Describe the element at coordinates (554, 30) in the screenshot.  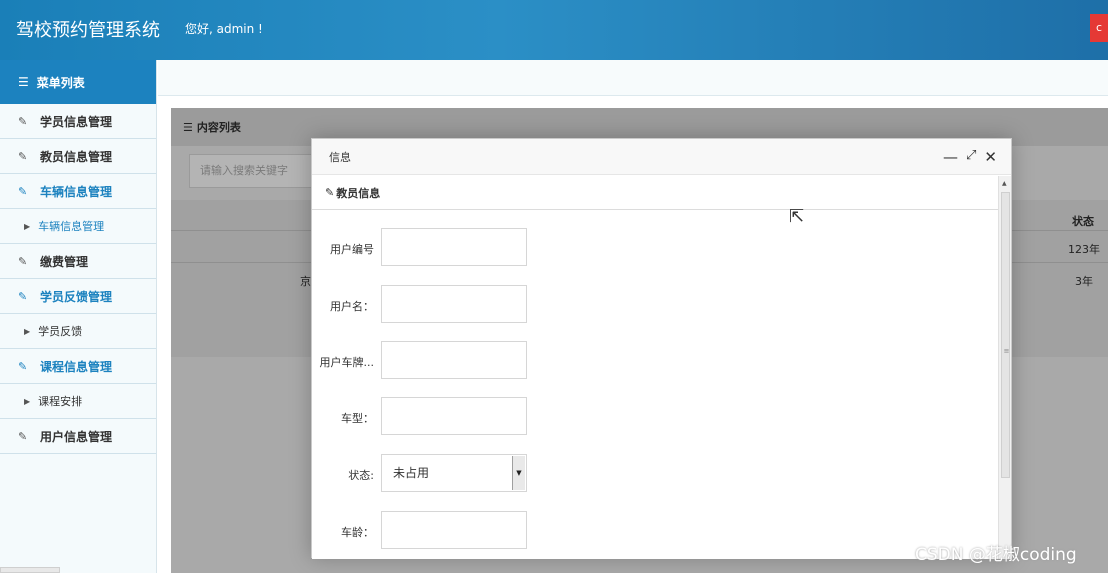
I see `app-header: 驾校预约管理系统 您好, admin ! c` at that location.